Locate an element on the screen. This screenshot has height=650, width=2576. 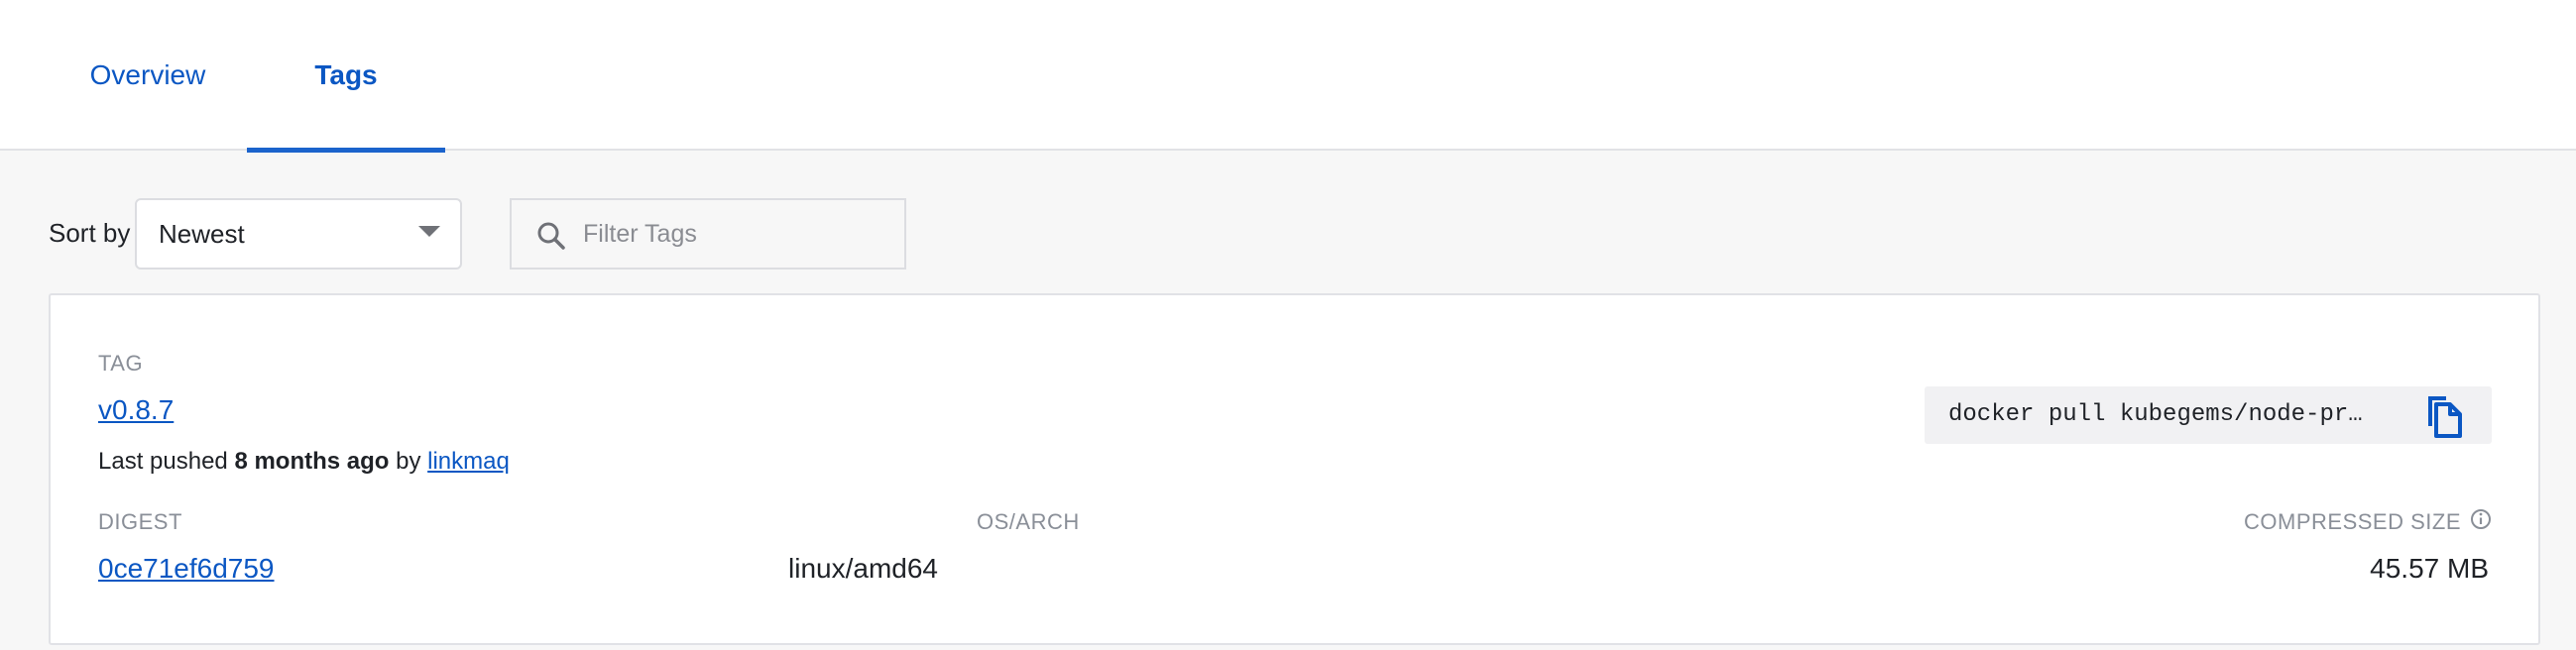
tab-tags: Tags is located at coordinates (346, 76).